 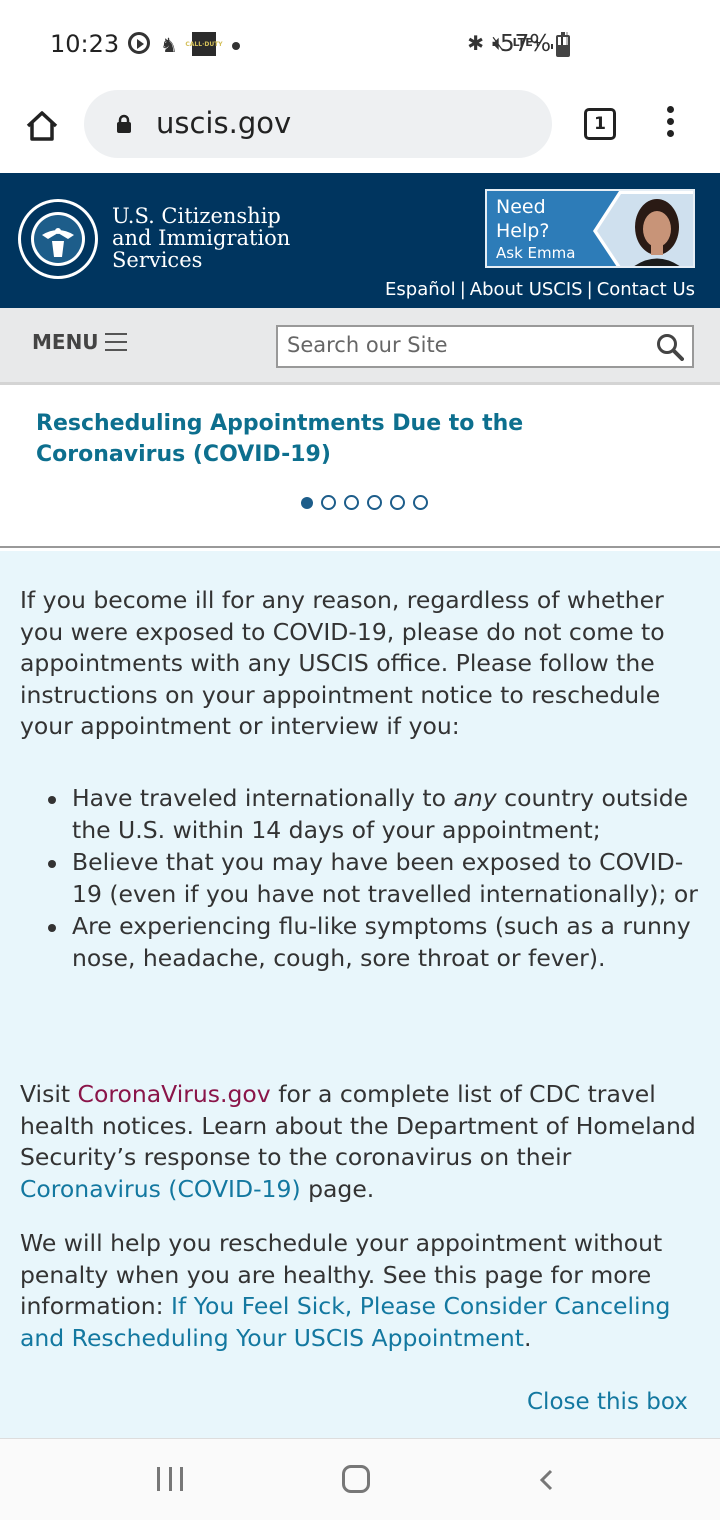 What do you see at coordinates (360, 45) in the screenshot?
I see `status-bar: 10:23 ♞ CALL·DUTY ✱ 🔇︎ LTE+ 57%` at bounding box center [360, 45].